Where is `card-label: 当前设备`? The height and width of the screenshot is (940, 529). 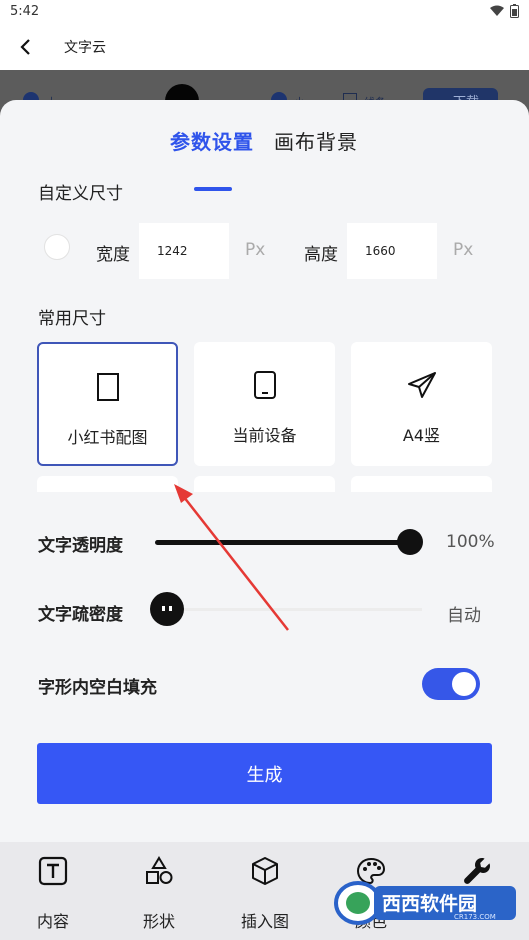
card-label: 当前设备 is located at coordinates (264, 435).